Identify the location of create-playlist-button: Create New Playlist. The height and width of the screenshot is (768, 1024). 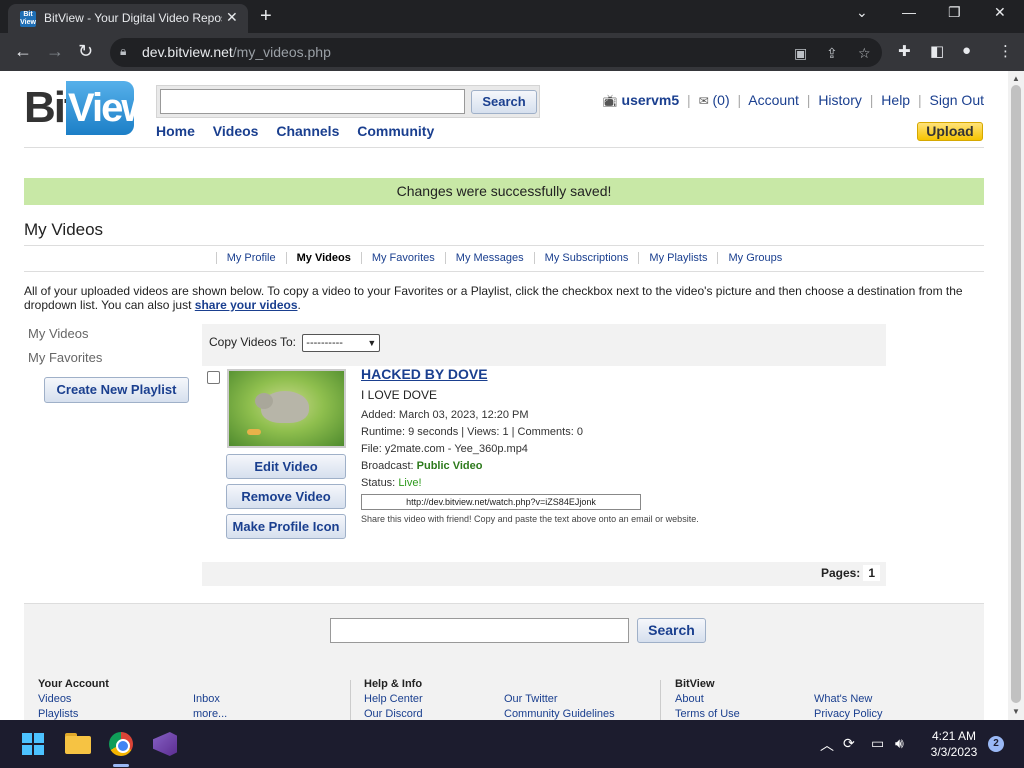
(116, 390).